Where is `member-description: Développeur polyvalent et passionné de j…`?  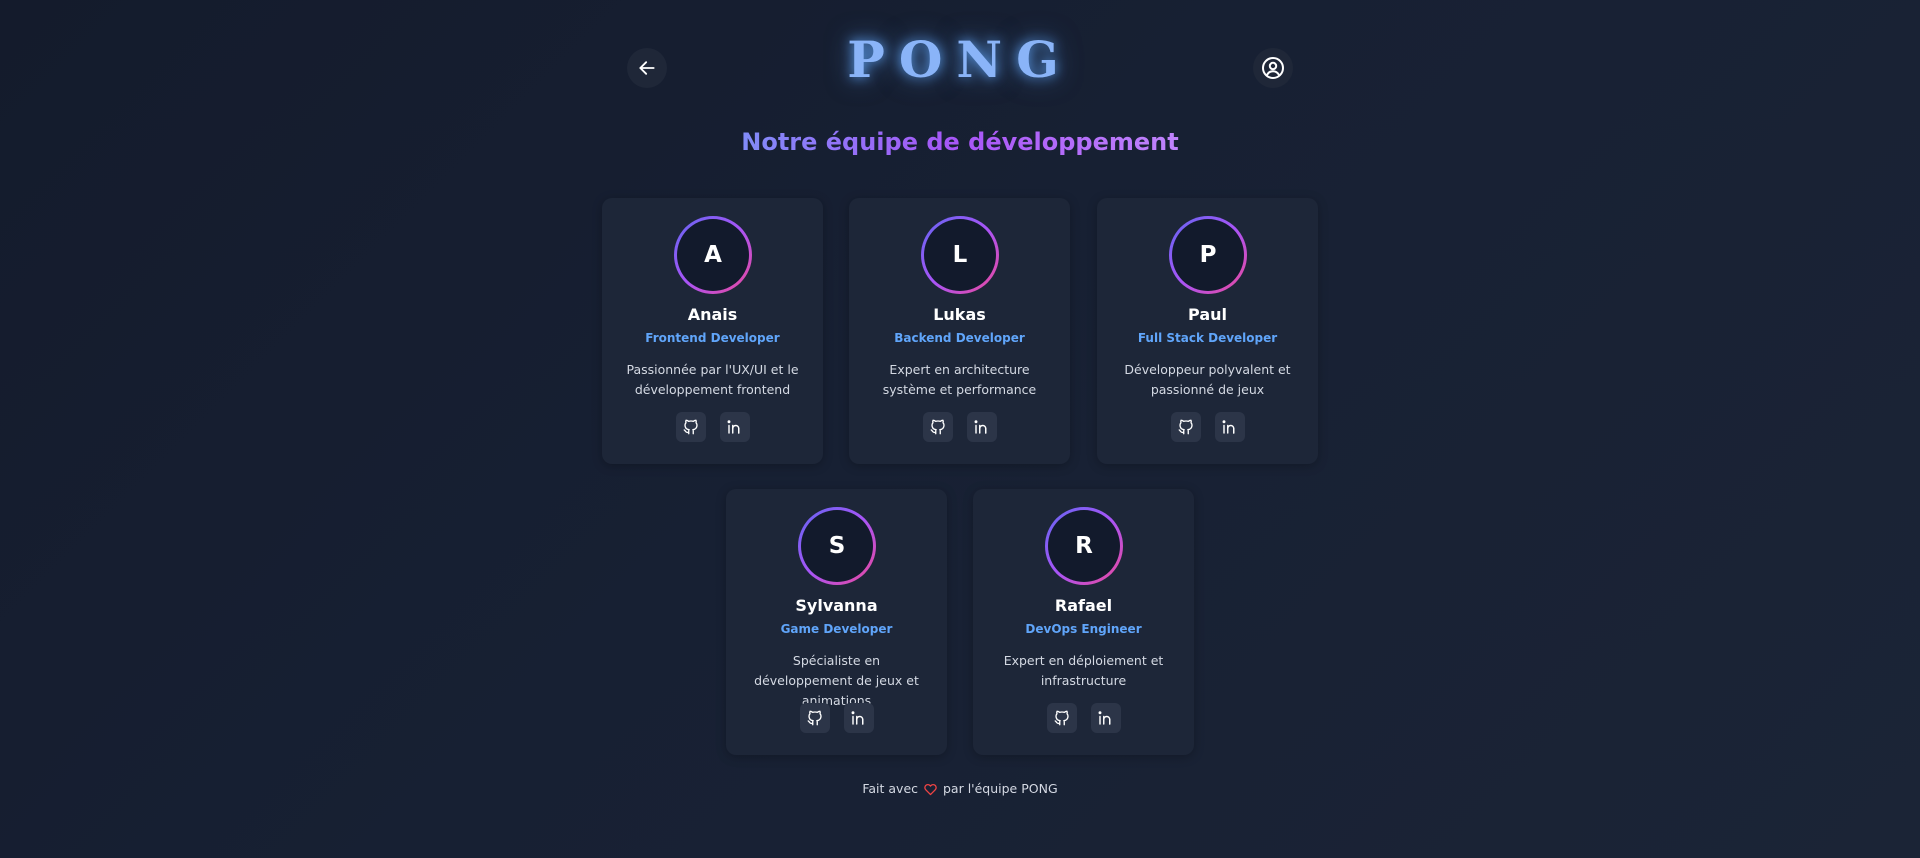
member-description: Développeur polyvalent et passionné de j… is located at coordinates (1207, 379).